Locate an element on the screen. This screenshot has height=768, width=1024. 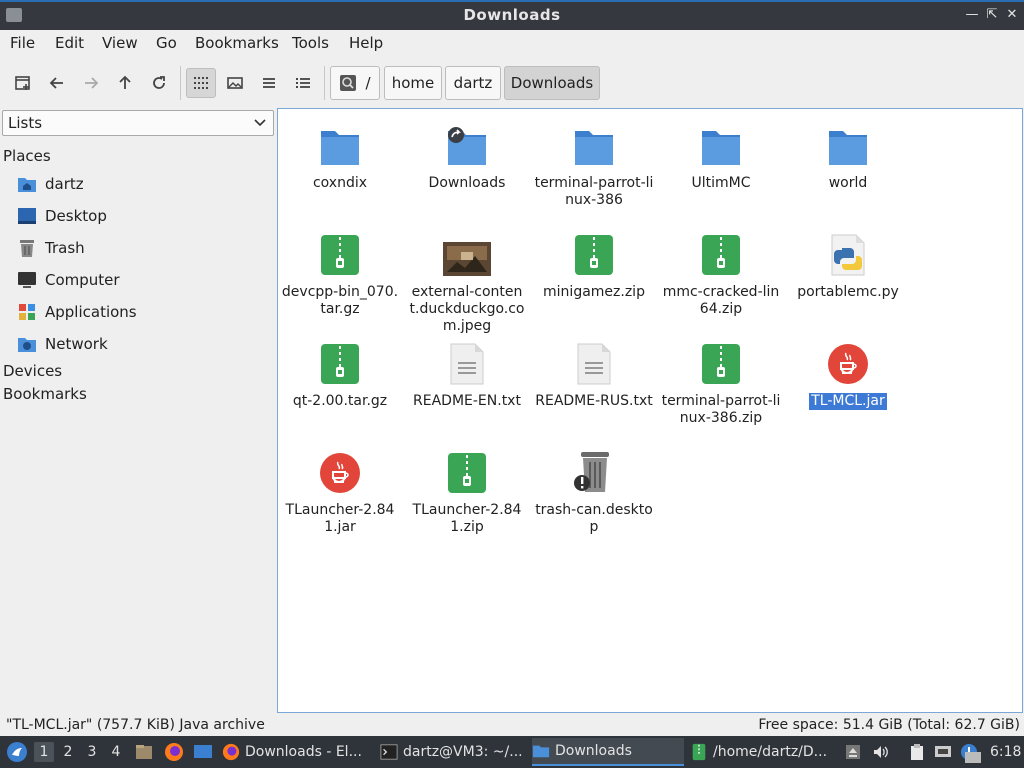
image-icon is located at coordinates (235, 83).